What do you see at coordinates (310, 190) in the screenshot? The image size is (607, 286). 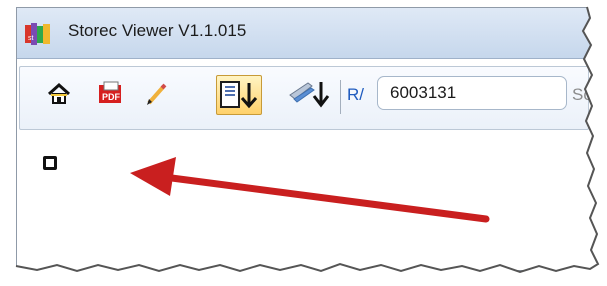 I see `red-arrow-icon` at bounding box center [310, 190].